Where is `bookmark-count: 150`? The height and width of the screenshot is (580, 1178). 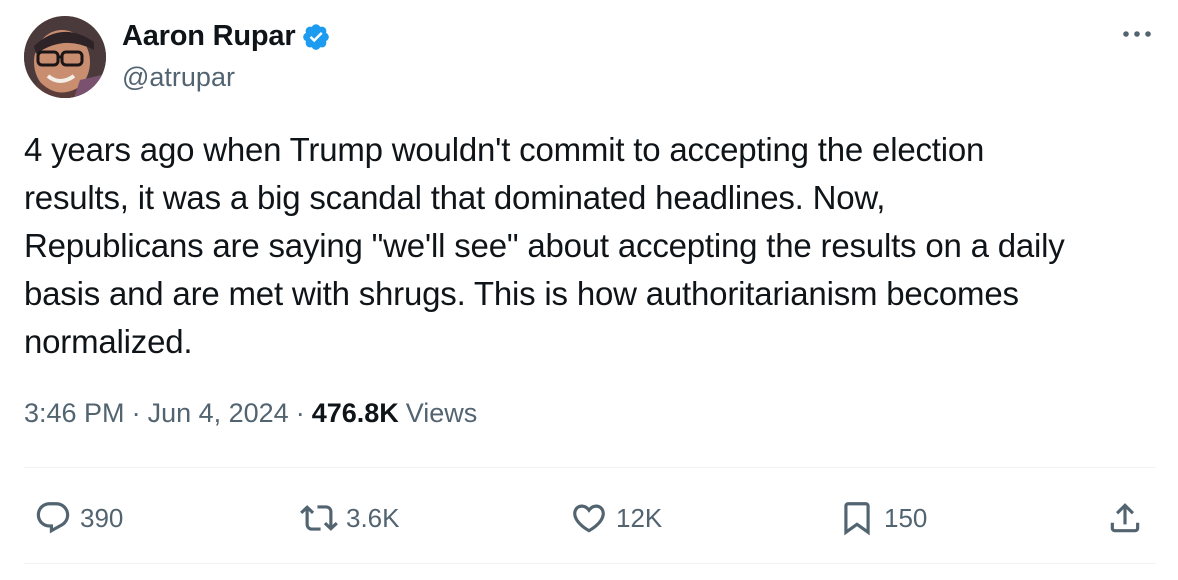 bookmark-count: 150 is located at coordinates (906, 517).